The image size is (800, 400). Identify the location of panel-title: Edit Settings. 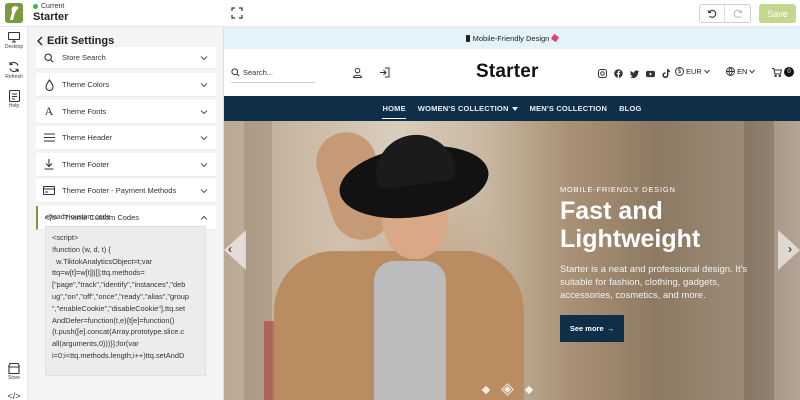
(81, 41).